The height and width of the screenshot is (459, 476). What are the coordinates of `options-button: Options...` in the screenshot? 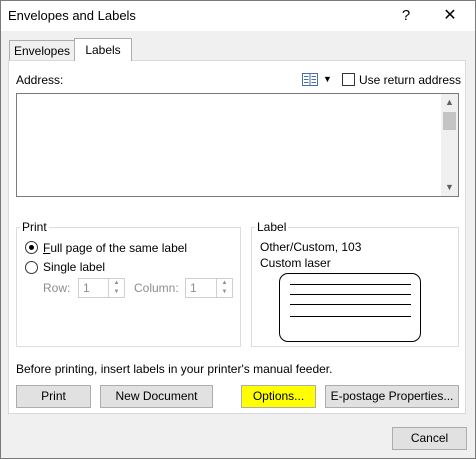 It's located at (278, 396).